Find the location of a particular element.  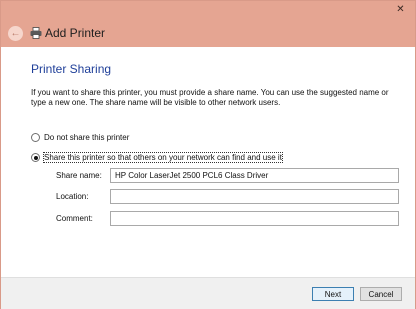

page-heading: Printer Sharing is located at coordinates (71, 69).